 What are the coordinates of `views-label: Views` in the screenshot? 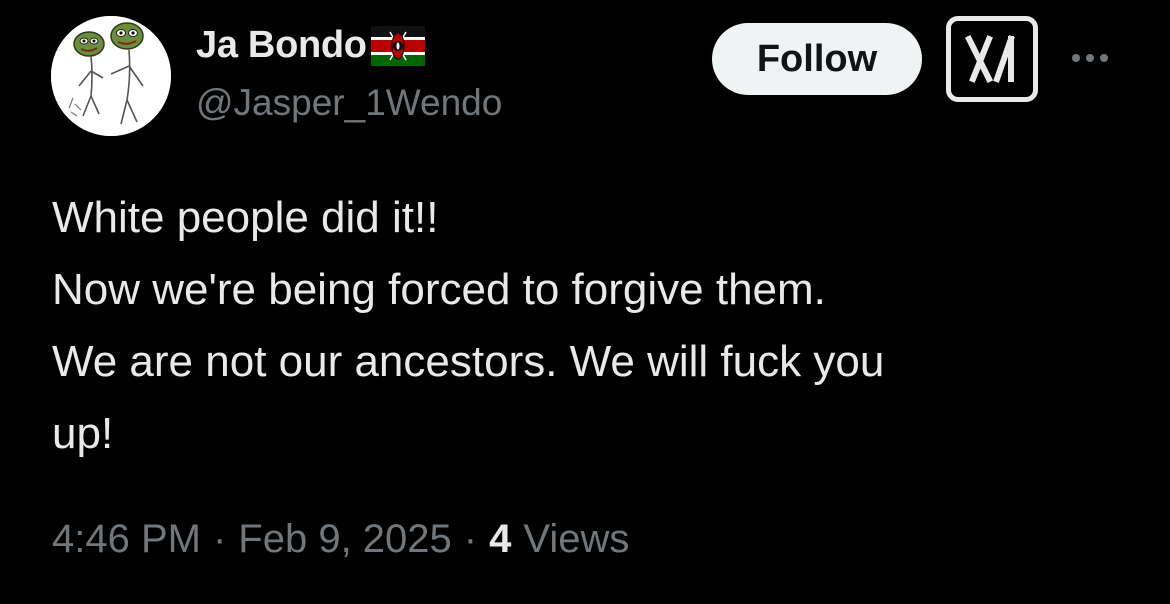 It's located at (576, 539).